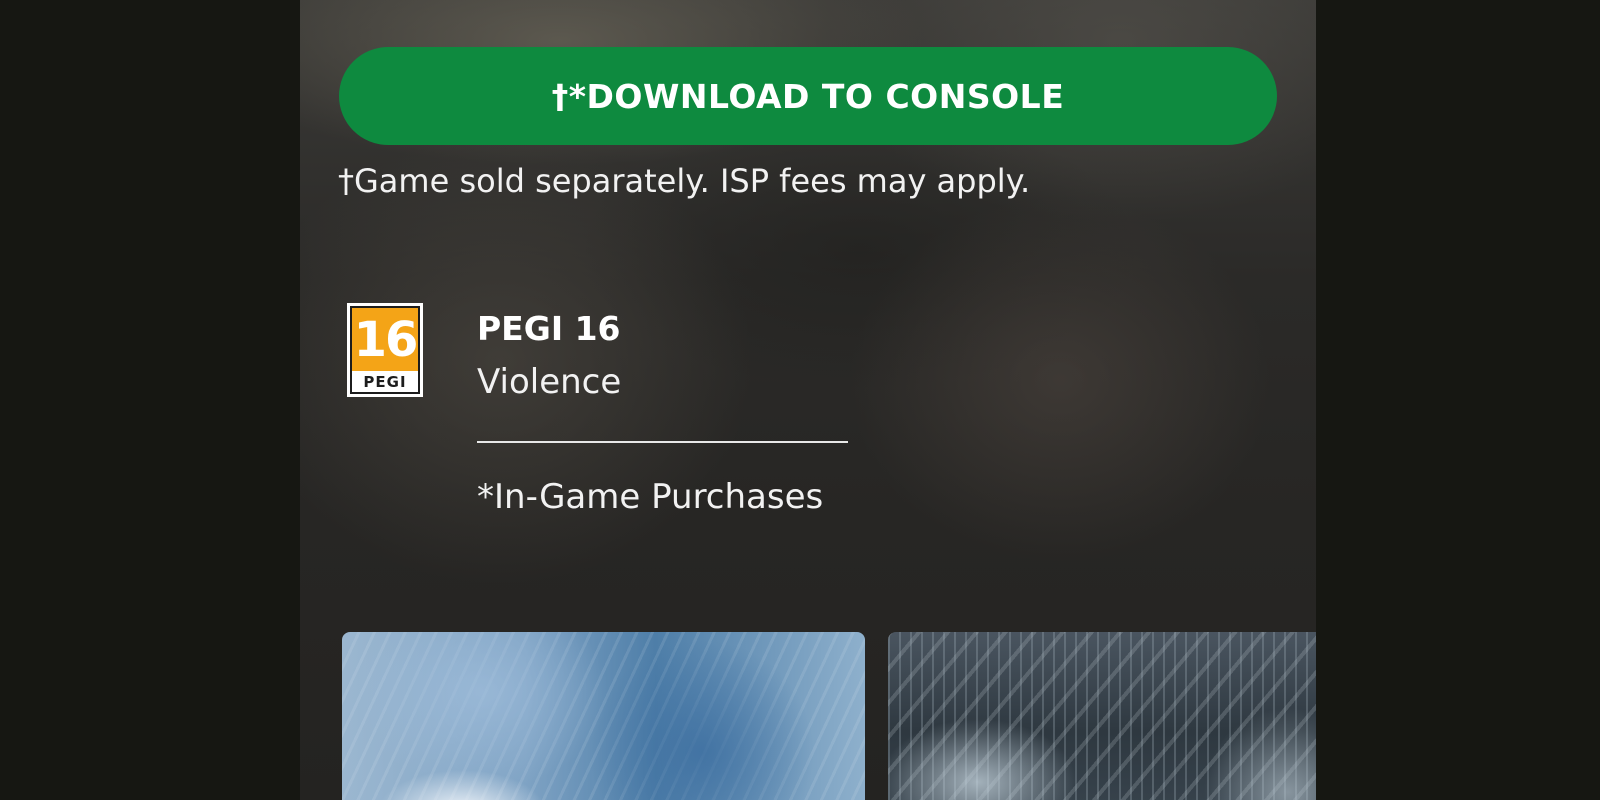 This screenshot has width=1600, height=800. Describe the element at coordinates (662, 442) in the screenshot. I see `rating-divider` at that location.